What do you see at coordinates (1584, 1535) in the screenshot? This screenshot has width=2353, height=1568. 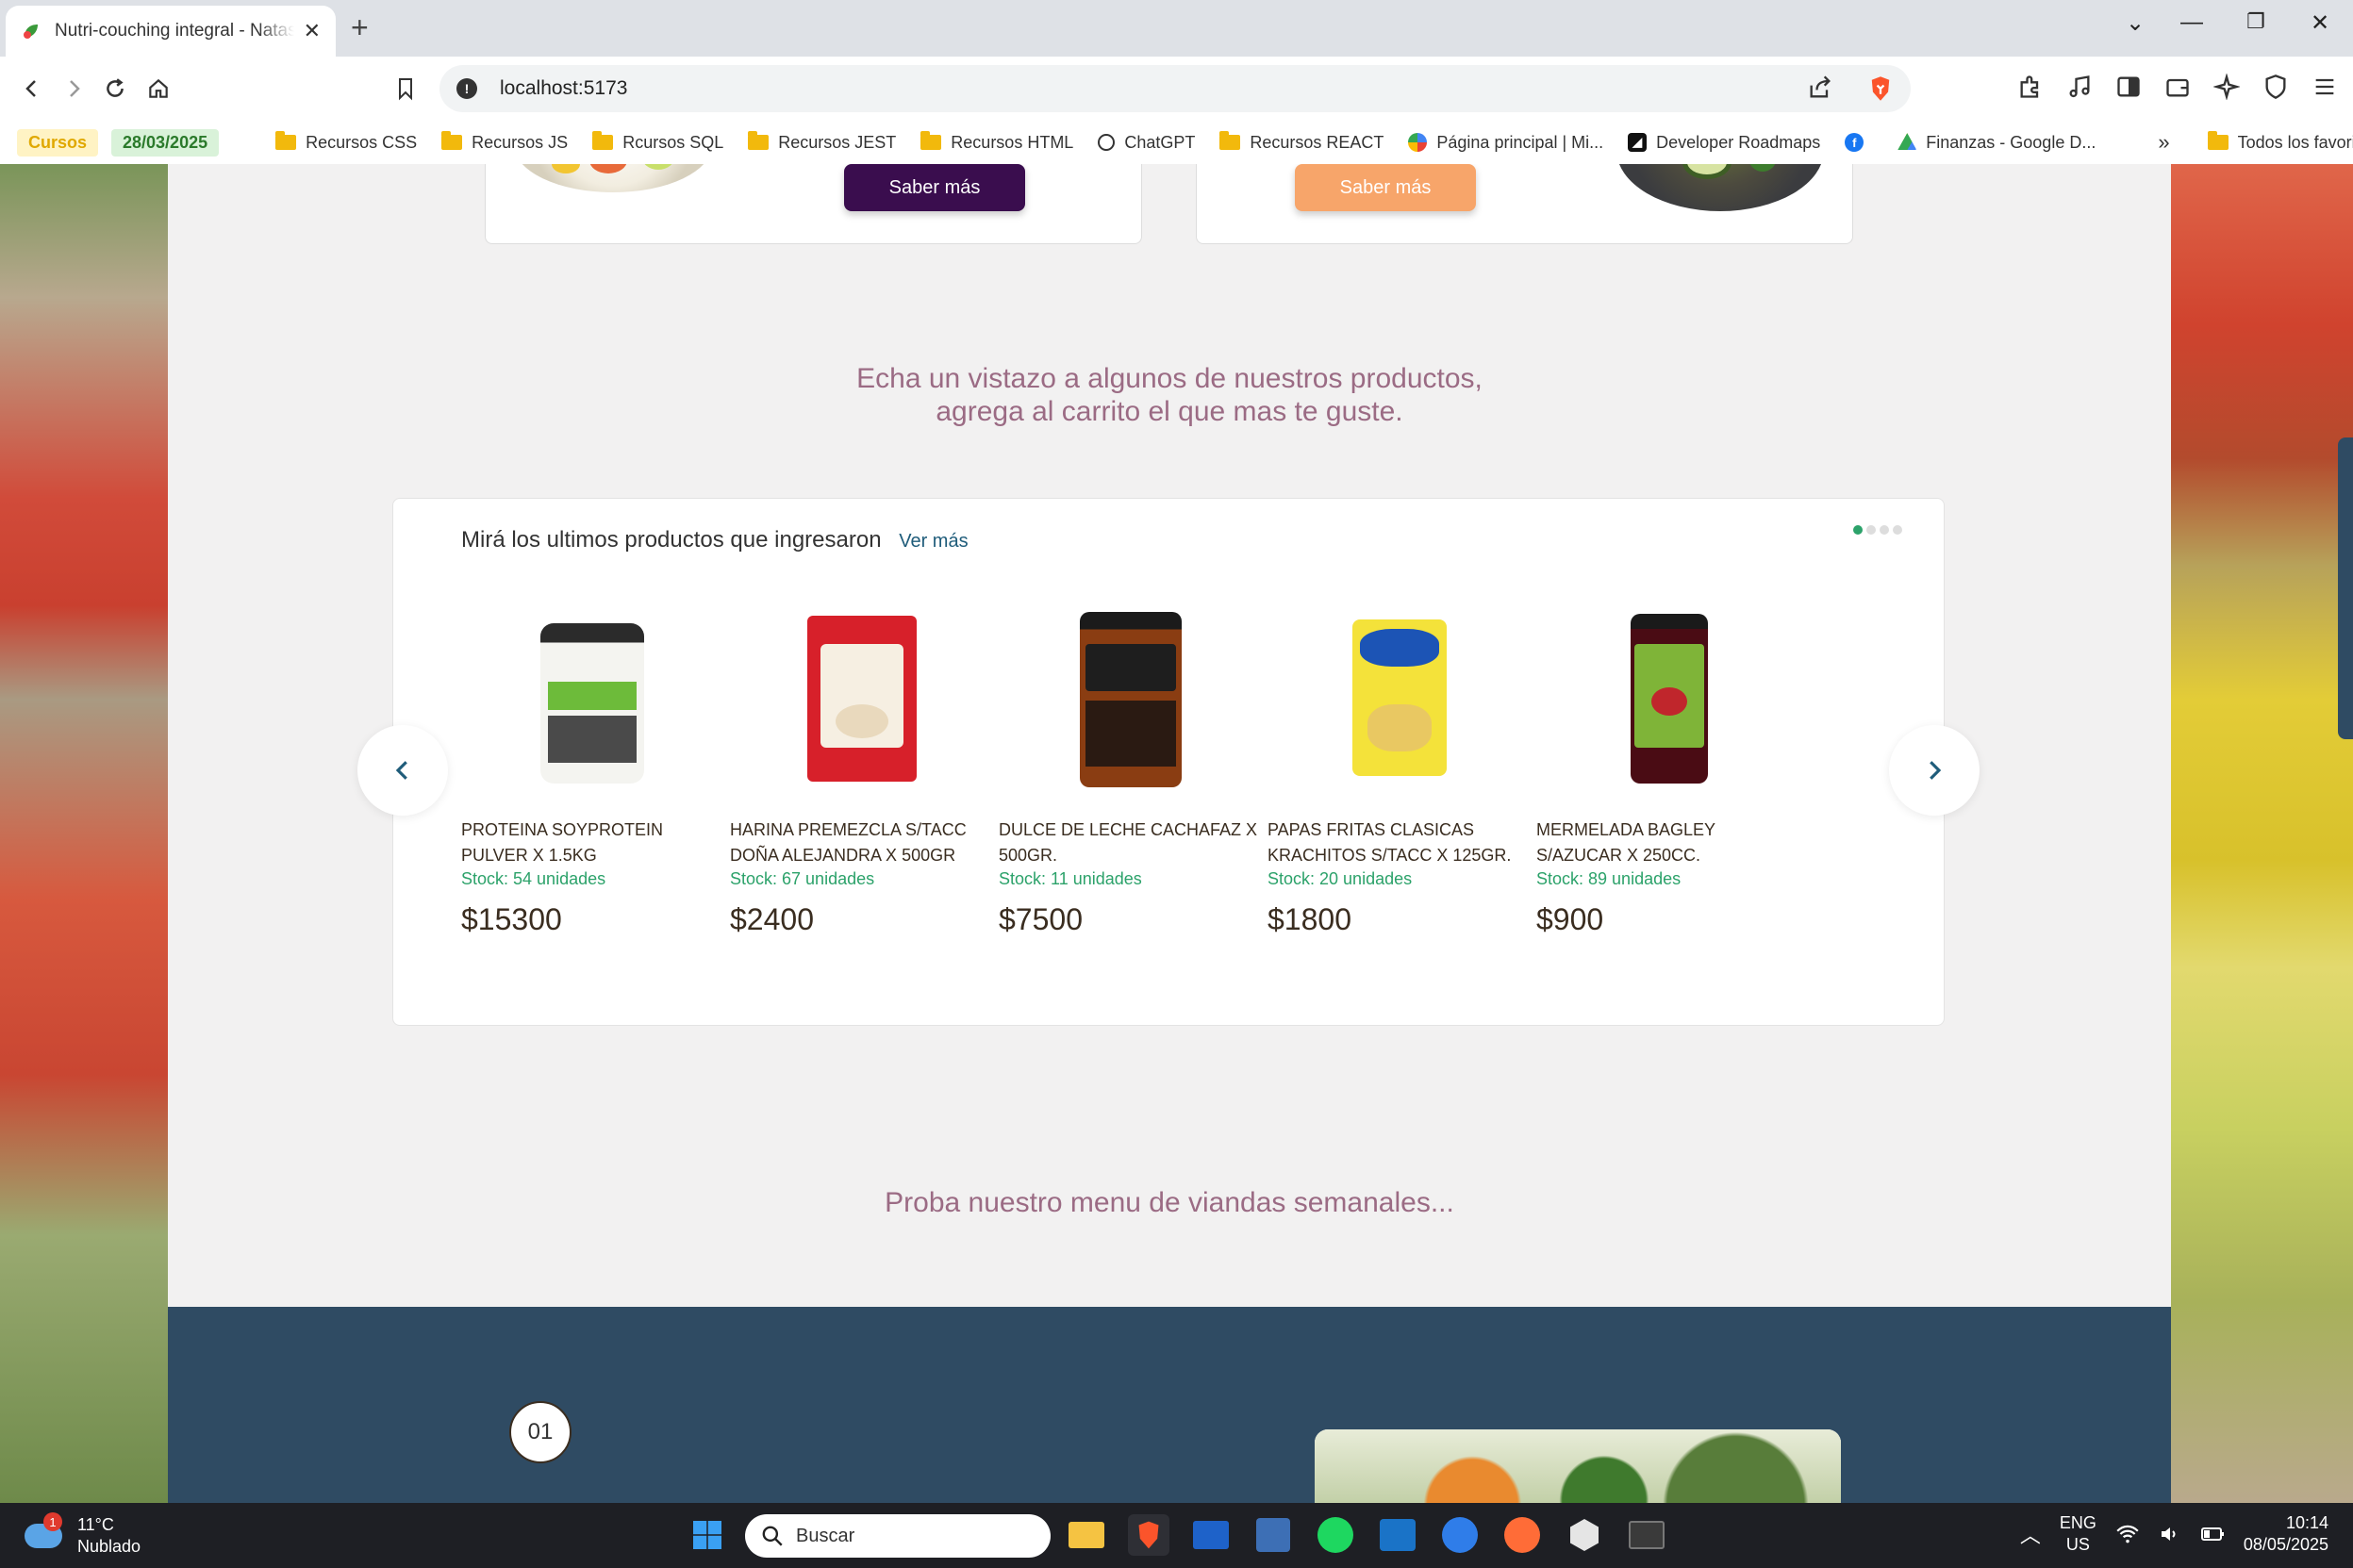 I see `app-cube-icon` at bounding box center [1584, 1535].